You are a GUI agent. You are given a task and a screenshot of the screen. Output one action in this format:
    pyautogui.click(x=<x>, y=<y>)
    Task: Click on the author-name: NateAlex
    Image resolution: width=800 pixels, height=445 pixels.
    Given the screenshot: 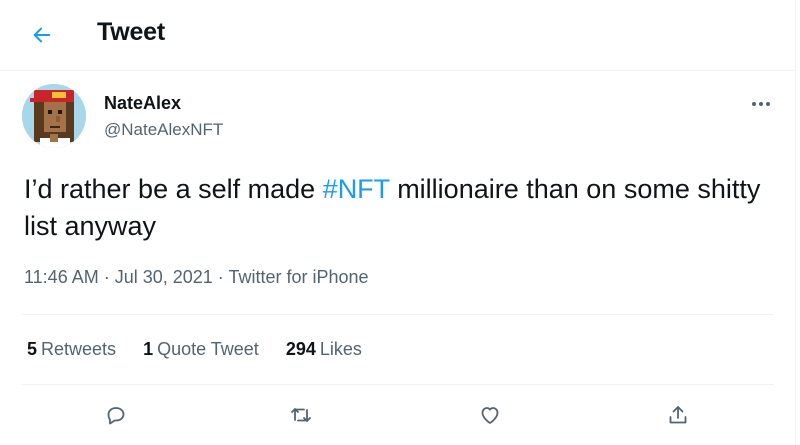 What is the action you would take?
    pyautogui.click(x=142, y=103)
    